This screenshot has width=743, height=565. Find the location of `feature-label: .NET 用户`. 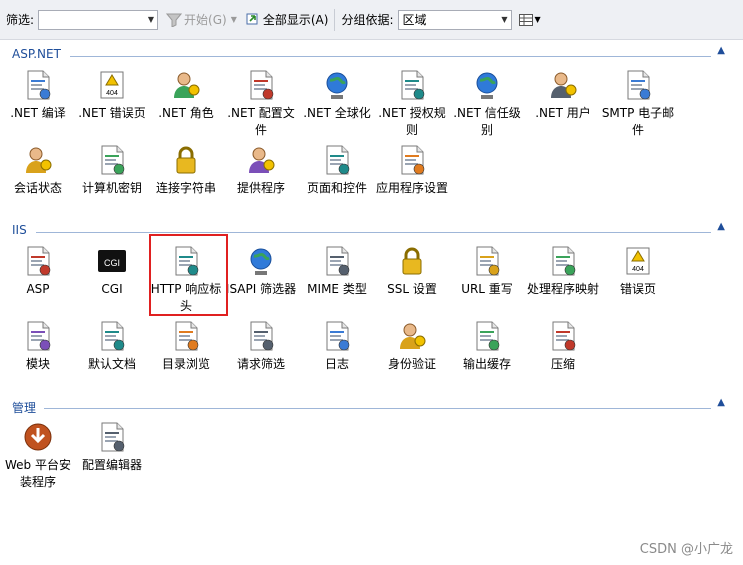

feature-label: .NET 用户 is located at coordinates (563, 113).